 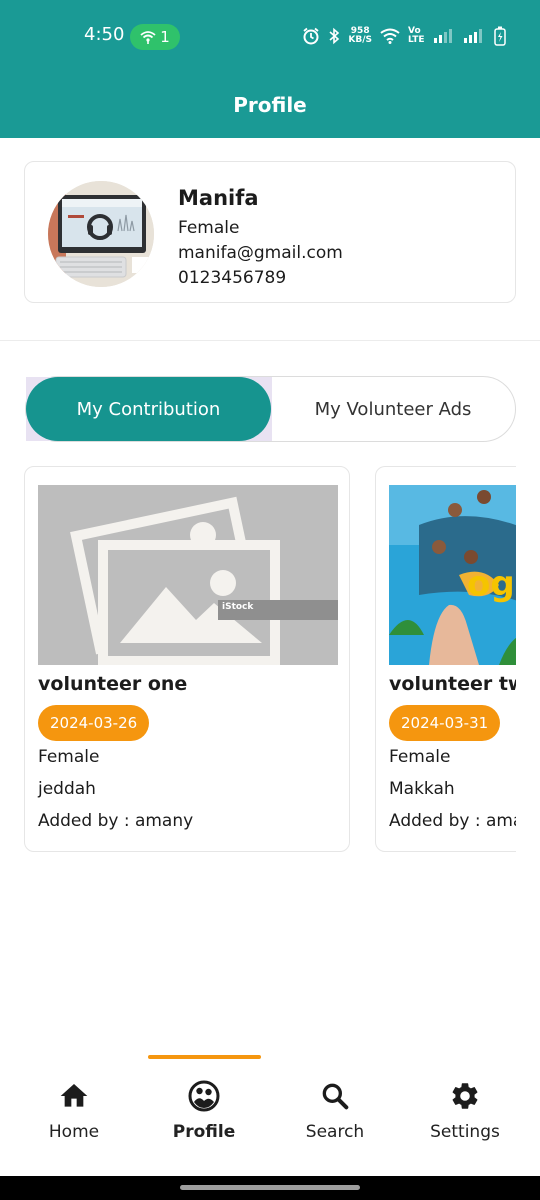 I want to click on nav-label-home: Home, so click(x=74, y=1132).